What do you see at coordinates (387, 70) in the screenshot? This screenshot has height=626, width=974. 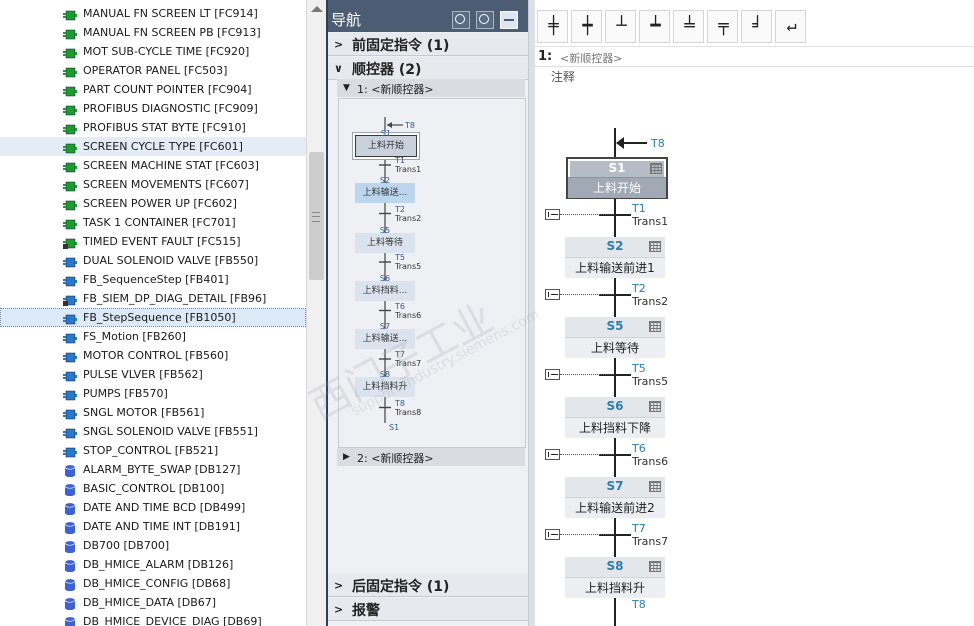 I see `section-sequencers-label: 顺控器 (2)` at bounding box center [387, 70].